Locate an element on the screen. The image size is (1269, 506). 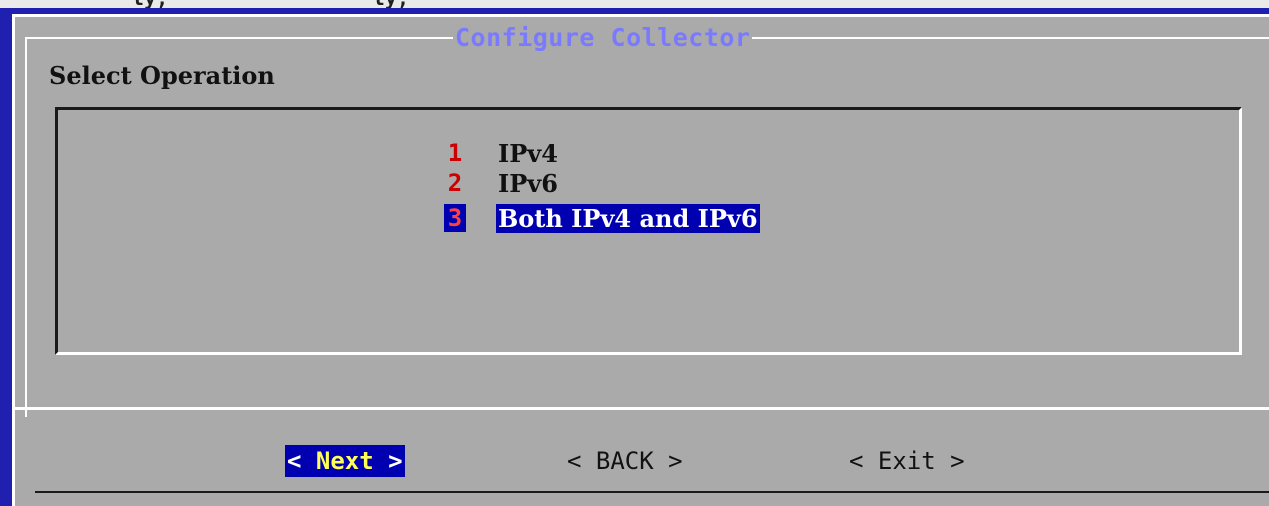
top-strip-text: _ty, ___ _____ _____ ty, is located at coordinates (264, 4).